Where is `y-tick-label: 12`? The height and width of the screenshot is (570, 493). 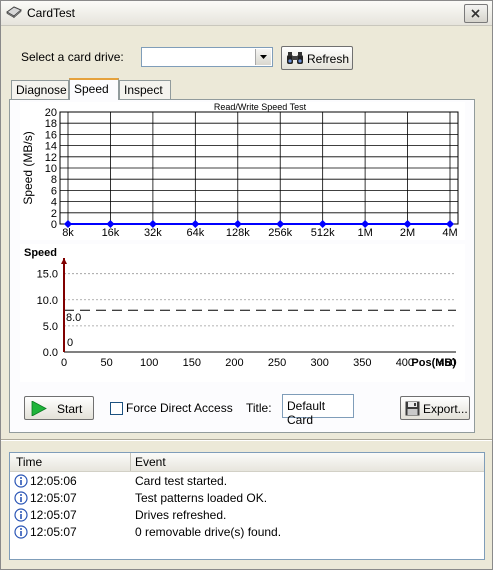
y-tick-label: 12 is located at coordinates (51, 158).